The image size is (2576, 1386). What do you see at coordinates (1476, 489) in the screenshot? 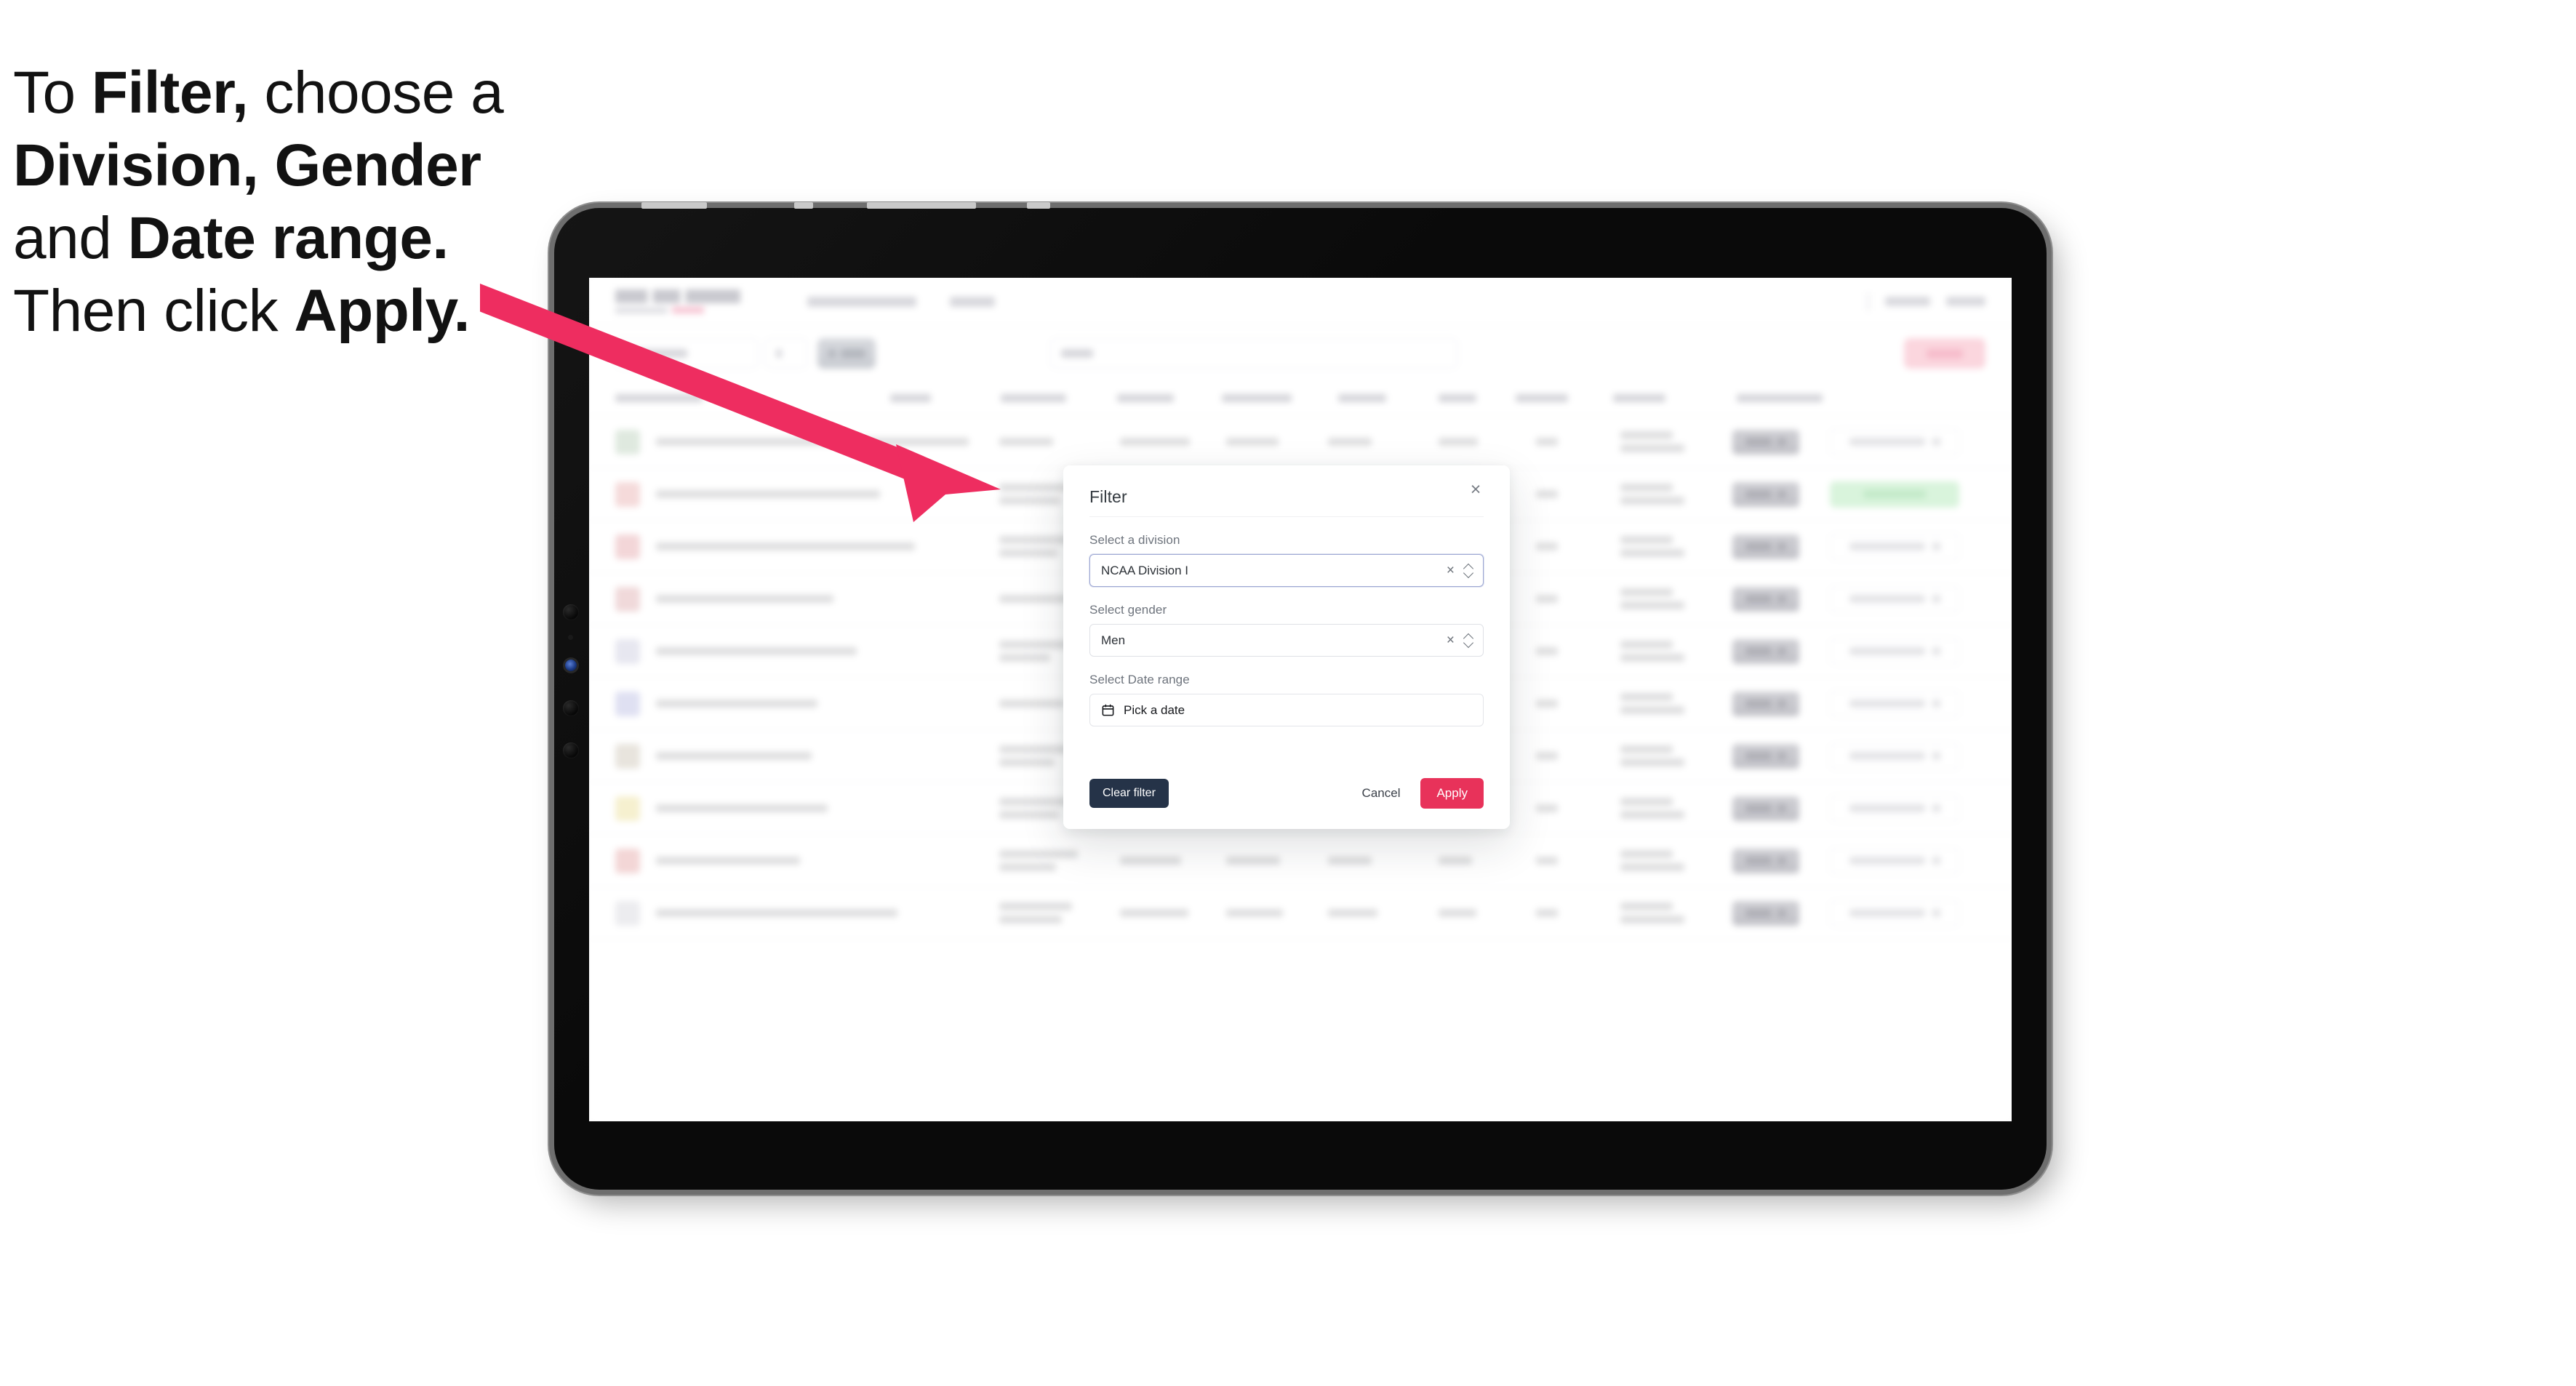
I see `close-icon: ×` at bounding box center [1476, 489].